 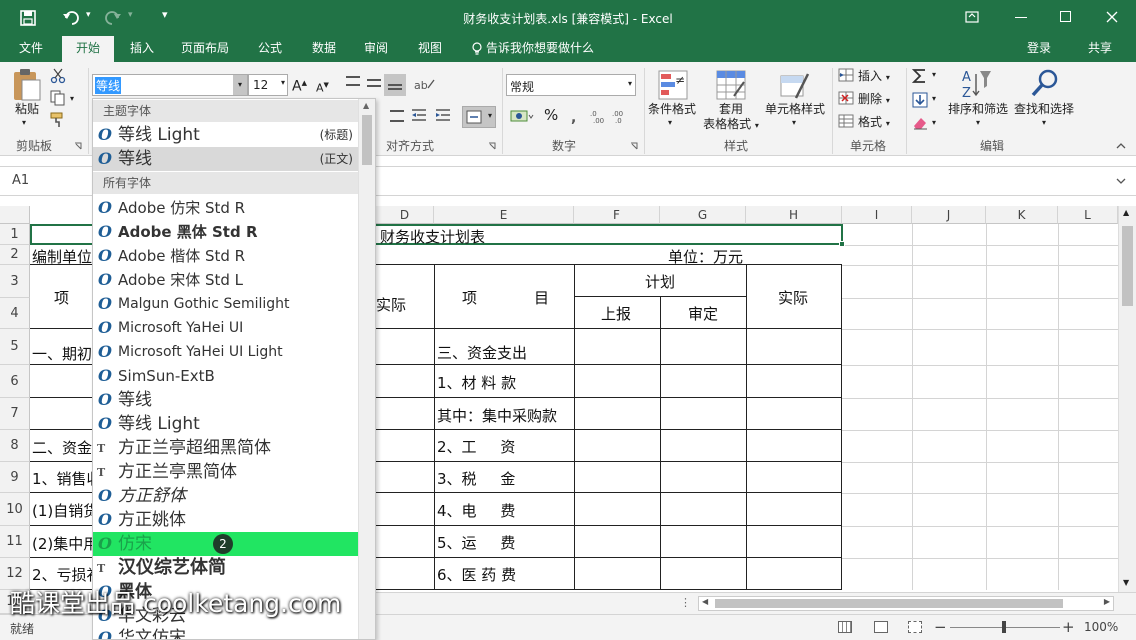 What do you see at coordinates (571, 85) in the screenshot?
I see `number-format-box: 常规 ▾` at bounding box center [571, 85].